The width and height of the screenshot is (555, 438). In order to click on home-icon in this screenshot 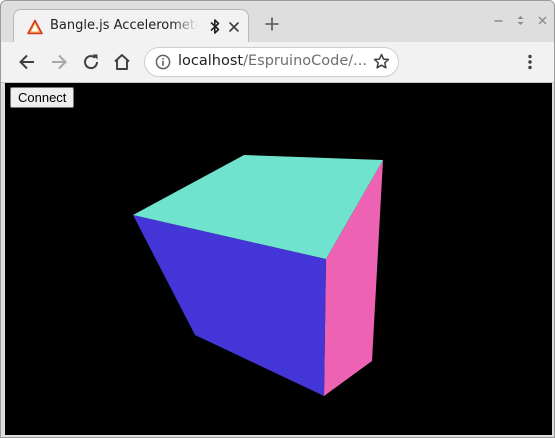, I will do `click(122, 62)`.